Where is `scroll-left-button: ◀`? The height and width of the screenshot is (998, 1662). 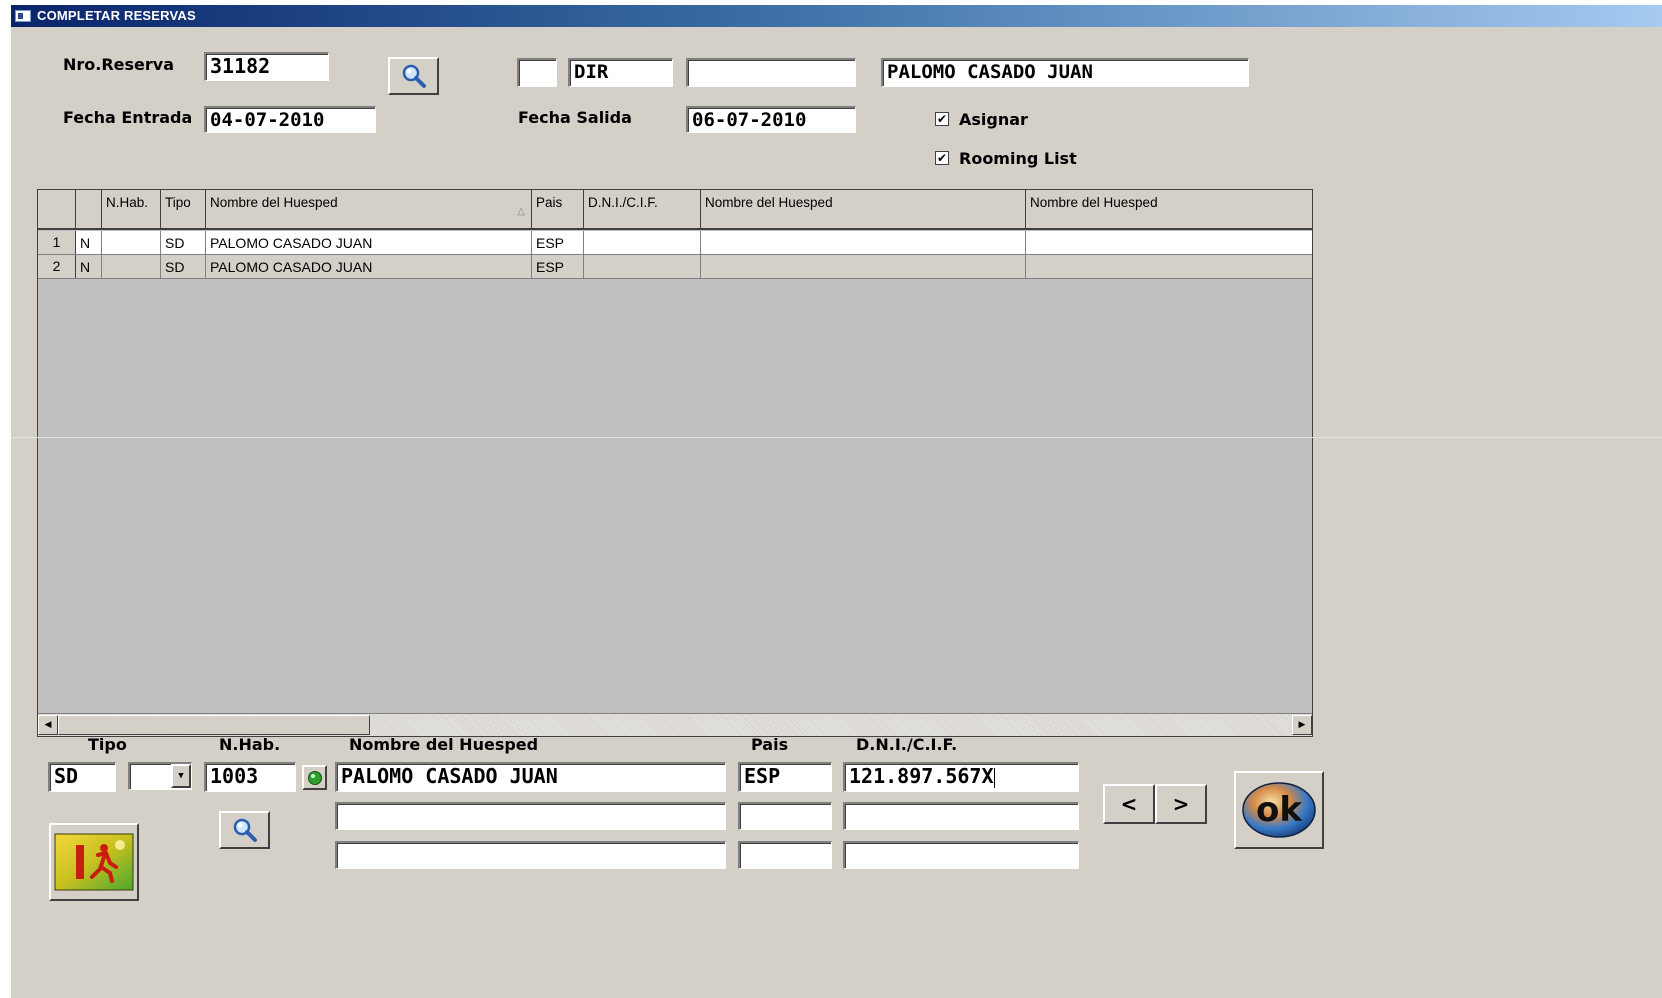
scroll-left-button: ◀ is located at coordinates (48, 725).